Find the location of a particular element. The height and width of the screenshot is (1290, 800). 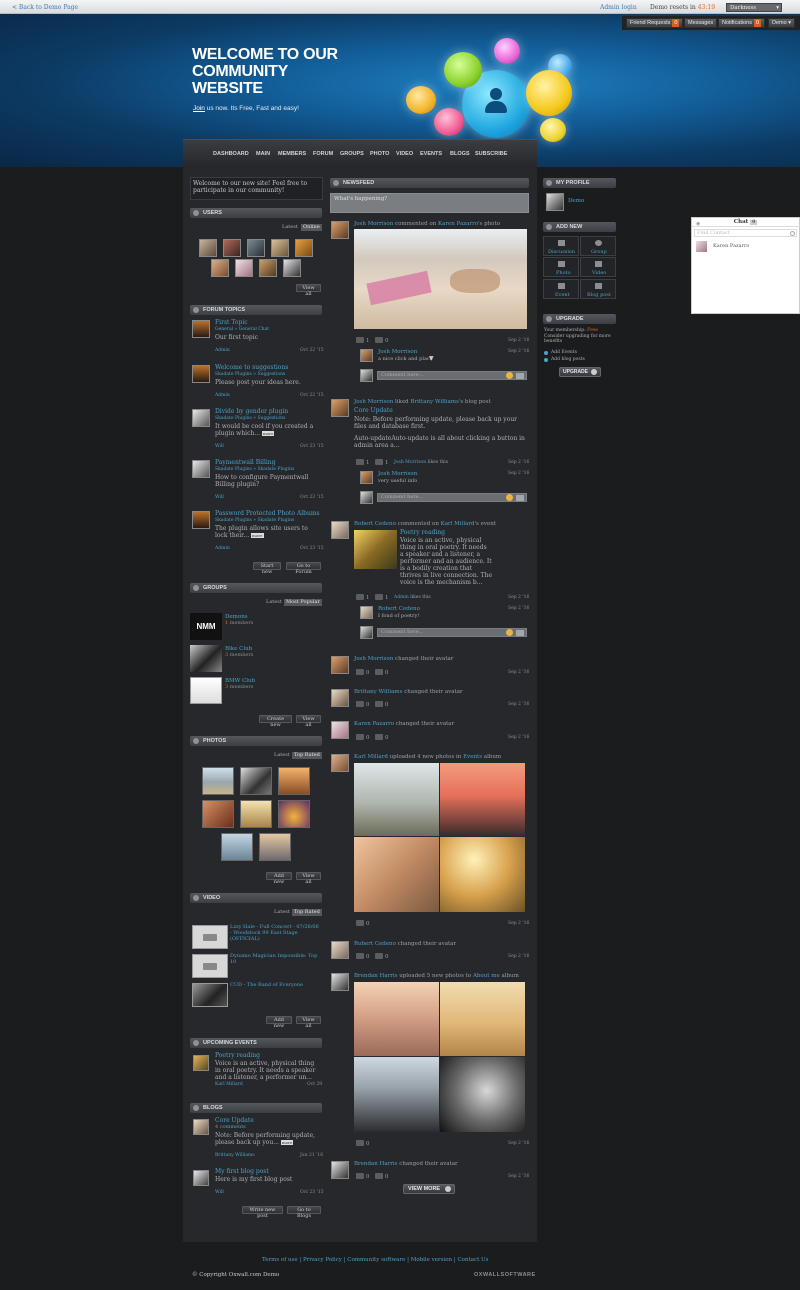

profile-name: Demo is located at coordinates (576, 201).